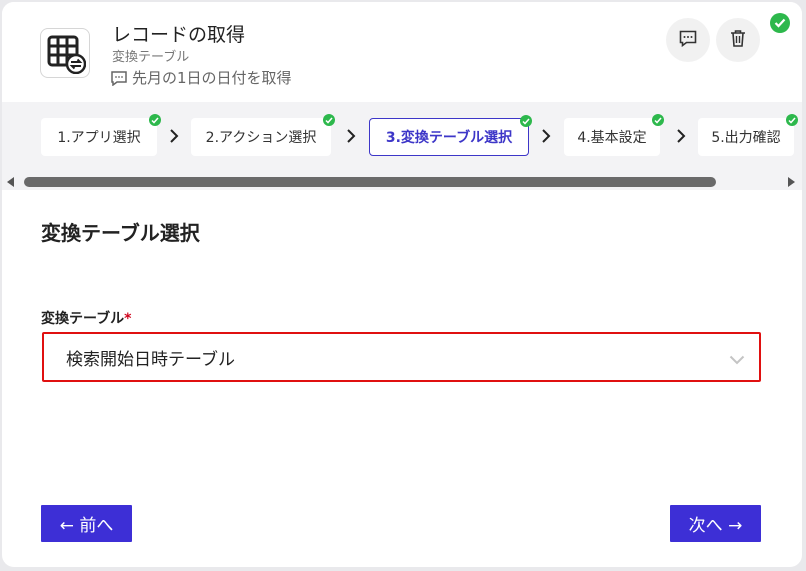  Describe the element at coordinates (746, 138) in the screenshot. I see `step-label: 5.出力確認` at that location.